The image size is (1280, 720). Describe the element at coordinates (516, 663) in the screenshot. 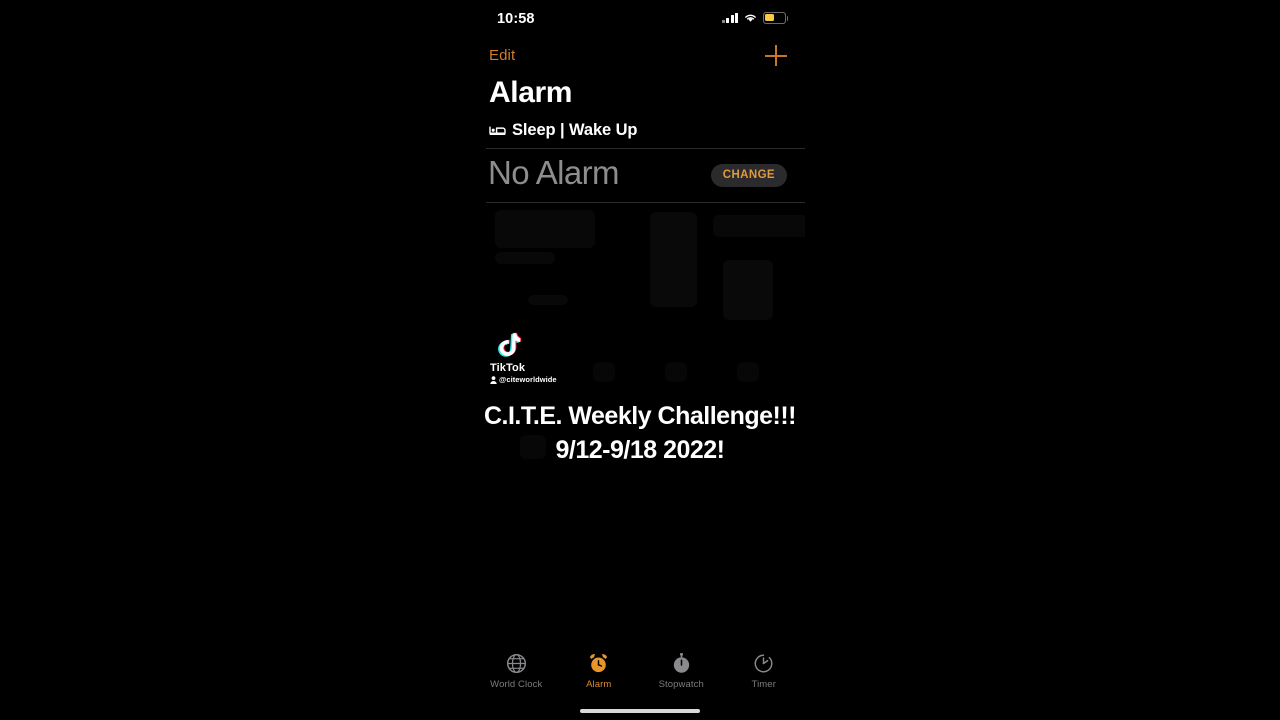

I see `globe-icon` at that location.